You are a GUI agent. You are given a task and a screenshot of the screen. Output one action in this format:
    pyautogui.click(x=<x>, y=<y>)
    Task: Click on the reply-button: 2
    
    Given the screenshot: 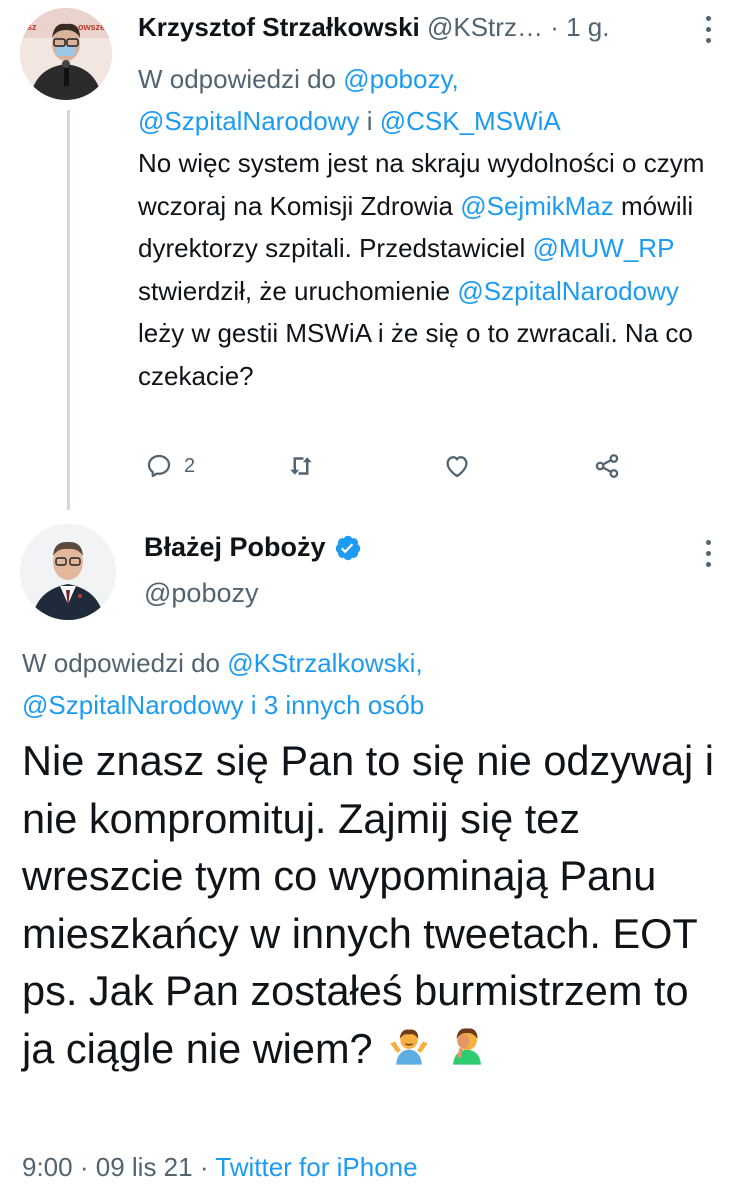 What is the action you would take?
    pyautogui.click(x=169, y=466)
    